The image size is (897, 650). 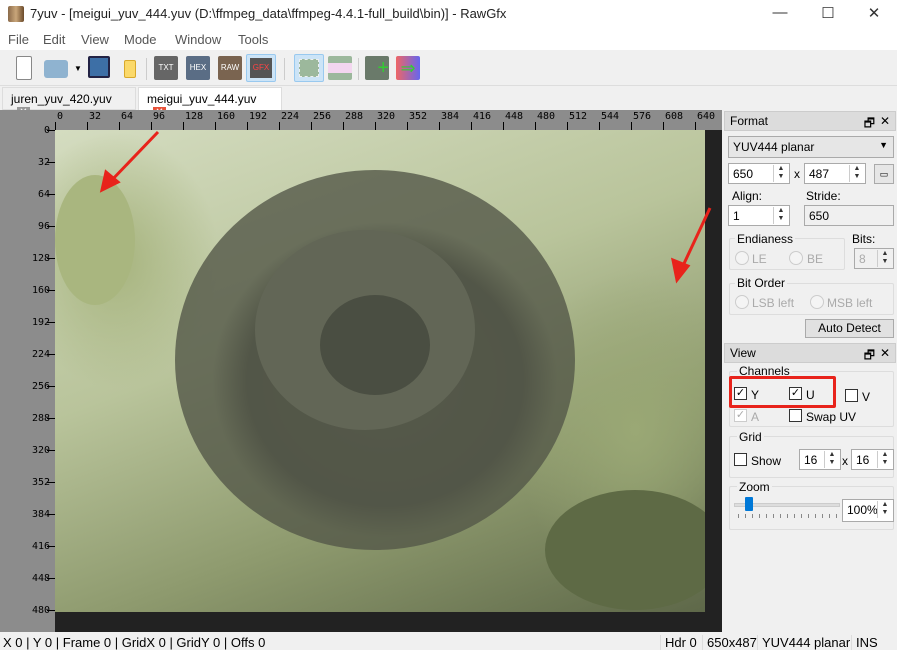 What do you see at coordinates (817, 302) in the screenshot?
I see `msb-left-radio` at bounding box center [817, 302].